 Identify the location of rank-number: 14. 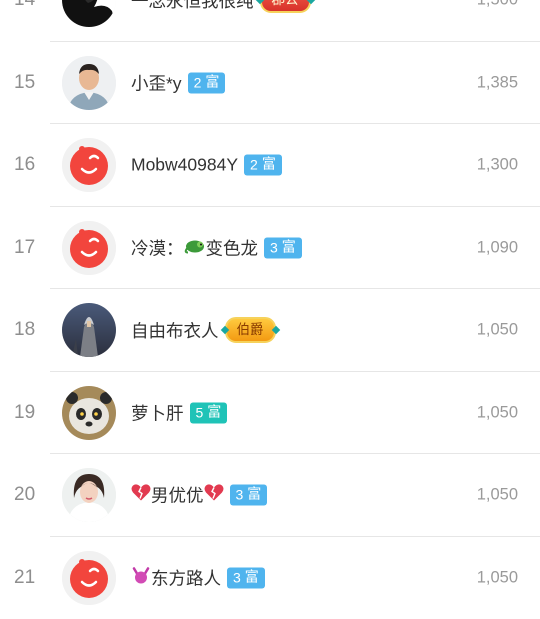
(35, 5).